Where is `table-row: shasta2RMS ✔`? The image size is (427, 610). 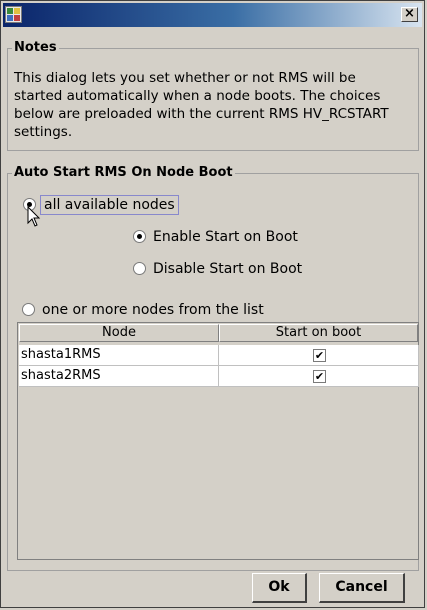
table-row: shasta2RMS ✔ is located at coordinates (219, 376).